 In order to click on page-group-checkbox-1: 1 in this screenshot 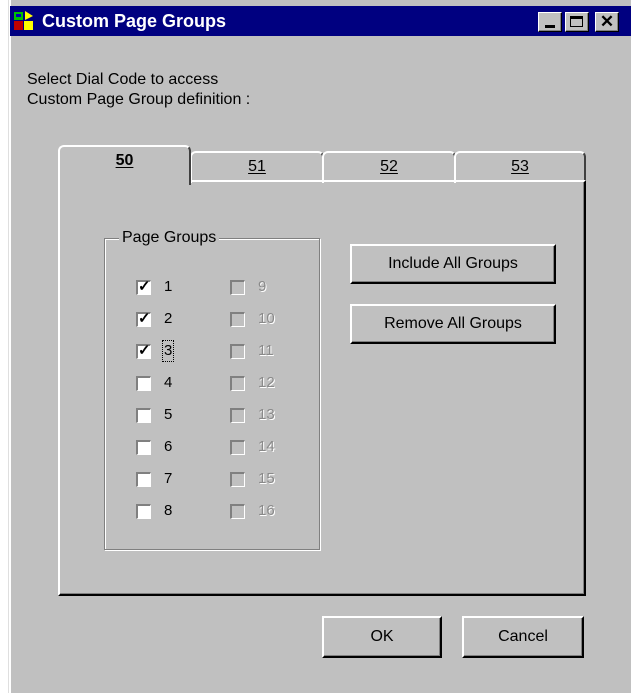, I will do `click(171, 289)`.